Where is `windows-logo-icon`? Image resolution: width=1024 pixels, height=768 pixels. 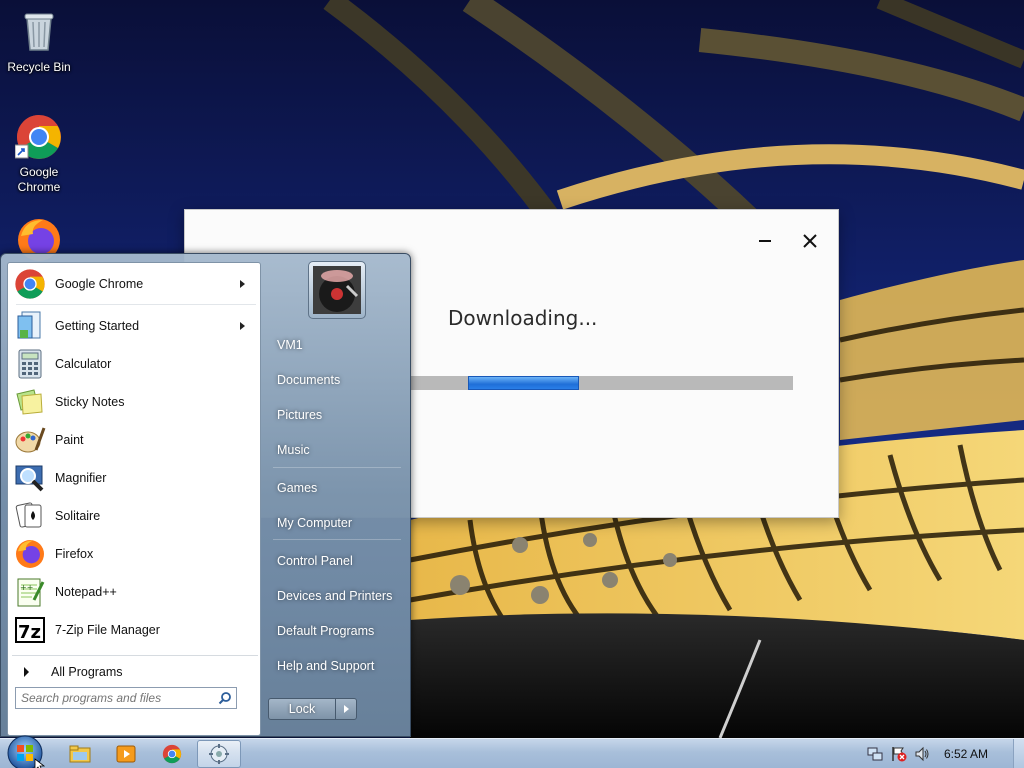
windows-logo-icon is located at coordinates (26, 751).